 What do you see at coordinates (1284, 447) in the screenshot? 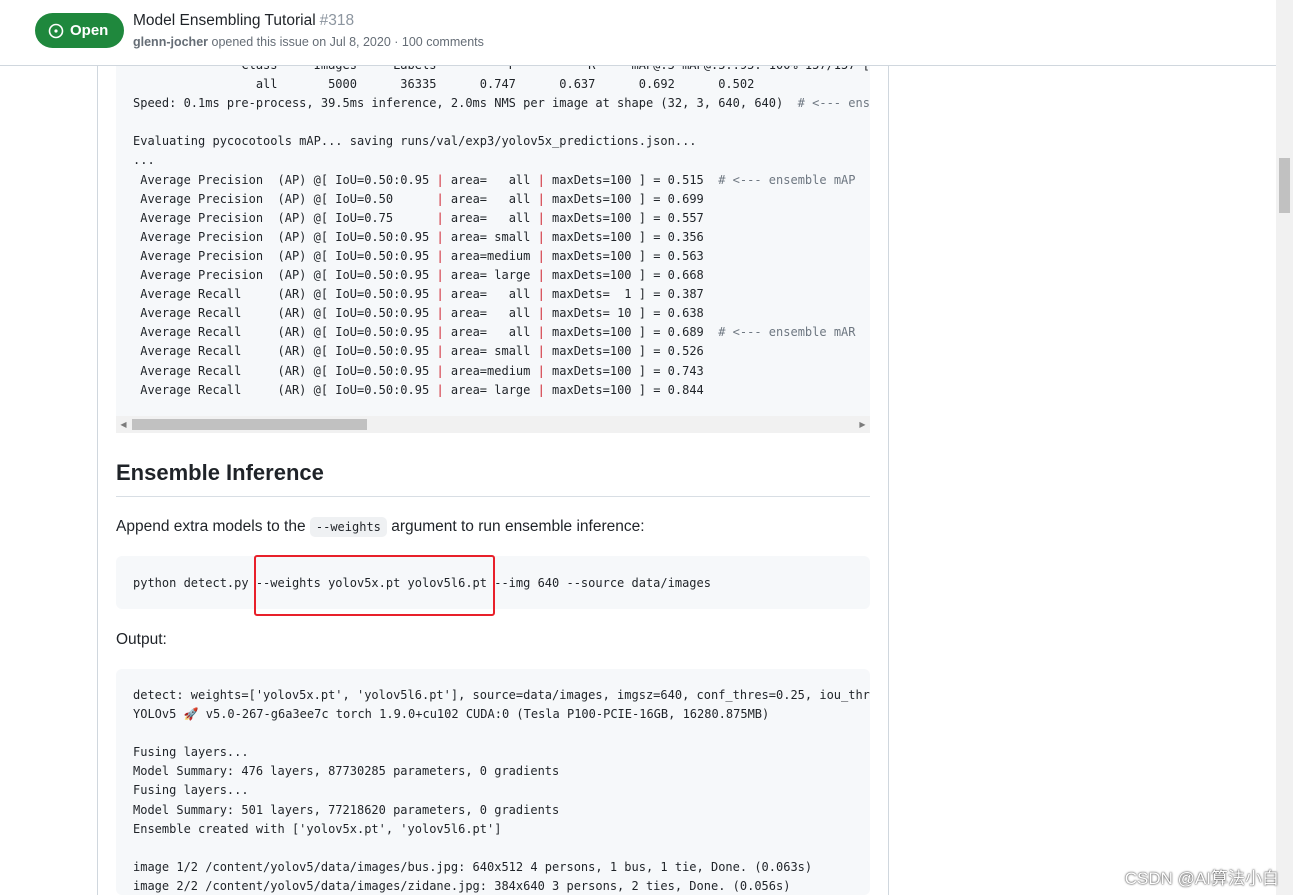
I see `page-vertical-scrollbar` at bounding box center [1284, 447].